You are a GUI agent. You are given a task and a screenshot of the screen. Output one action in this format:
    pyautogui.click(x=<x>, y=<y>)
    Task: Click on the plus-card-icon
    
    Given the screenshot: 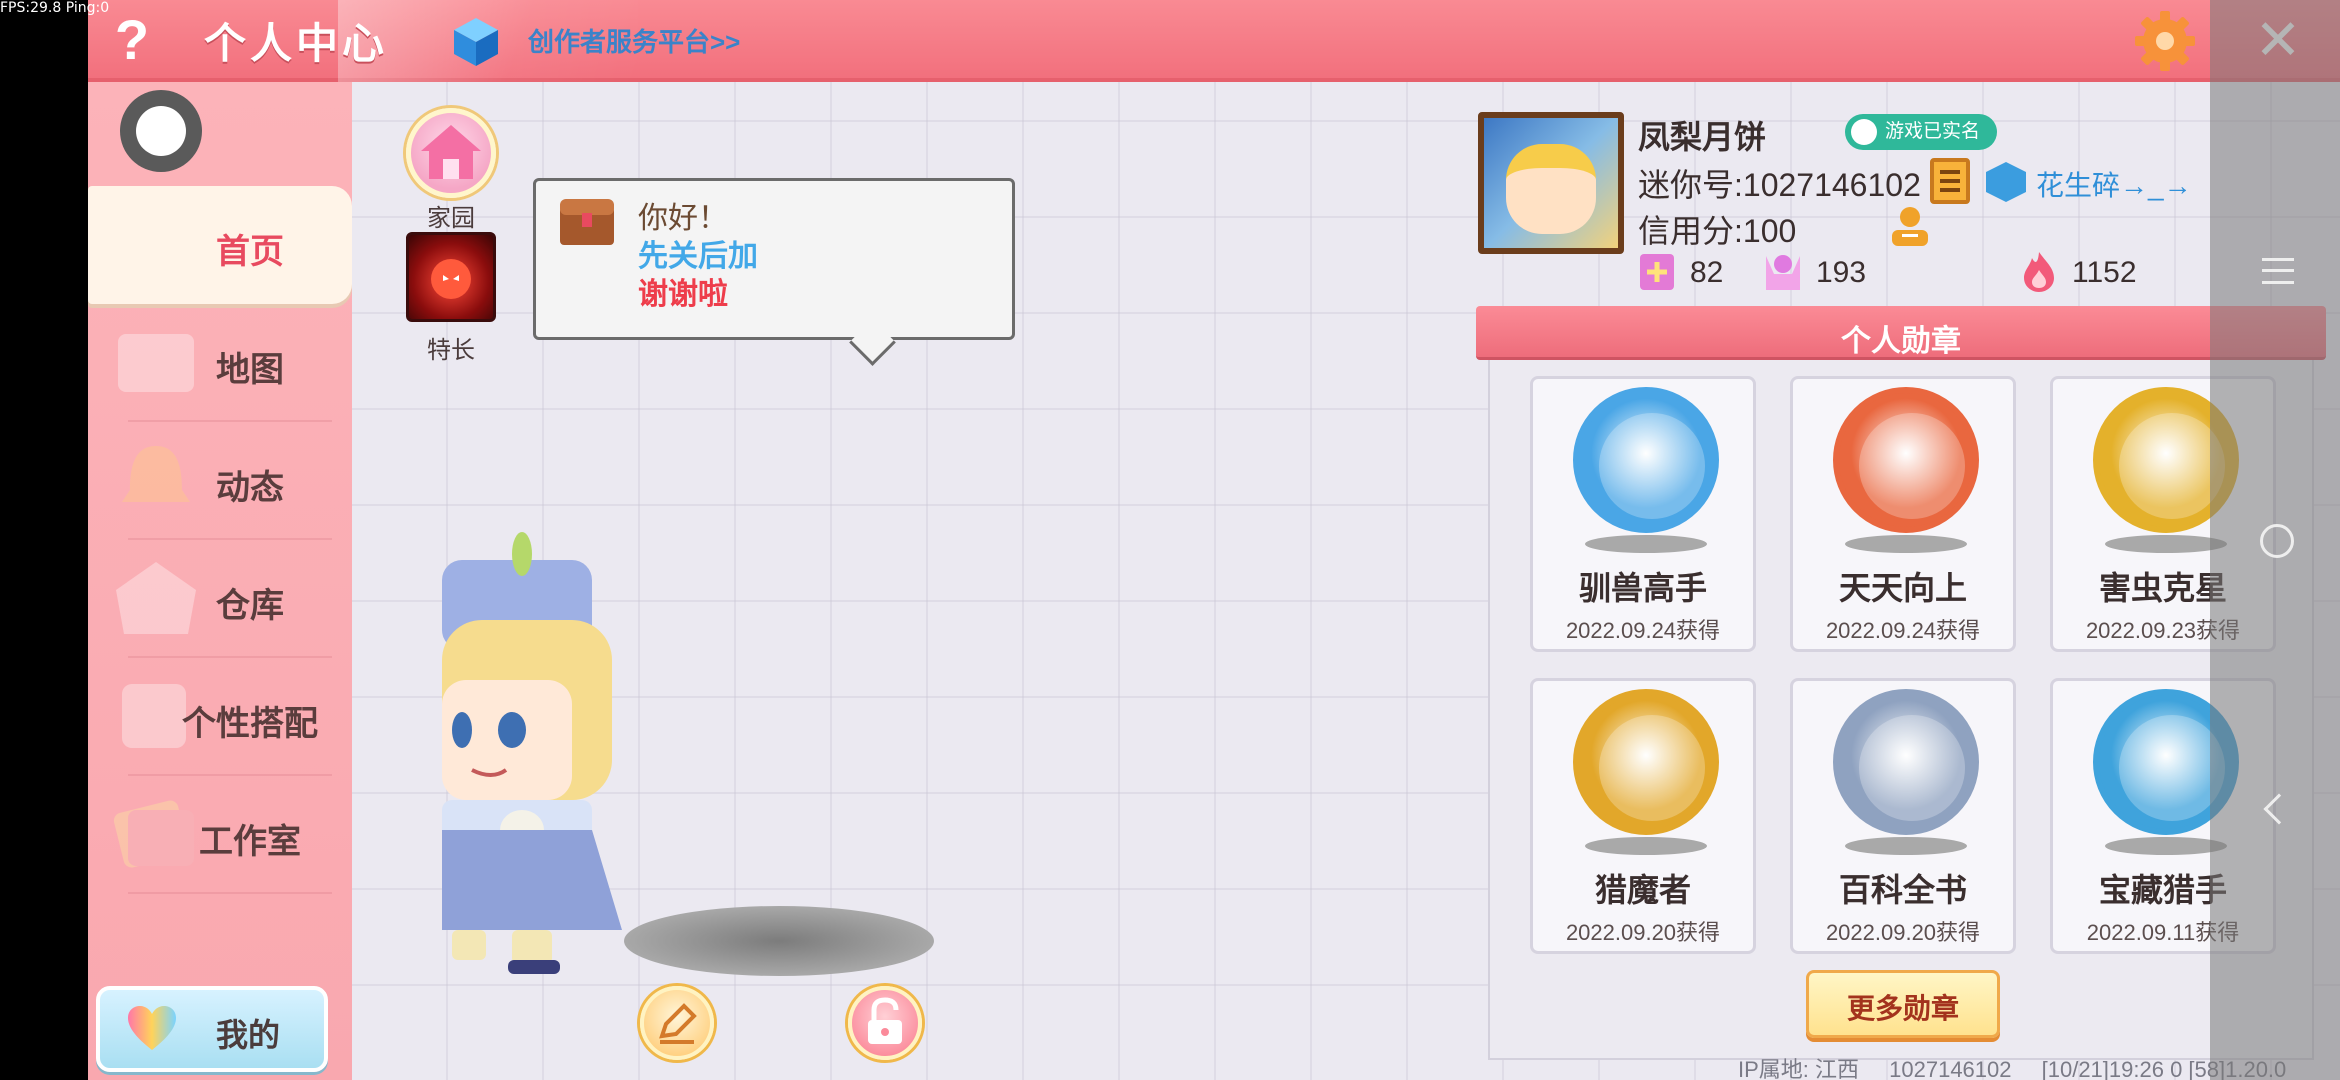 What is the action you would take?
    pyautogui.click(x=1657, y=272)
    